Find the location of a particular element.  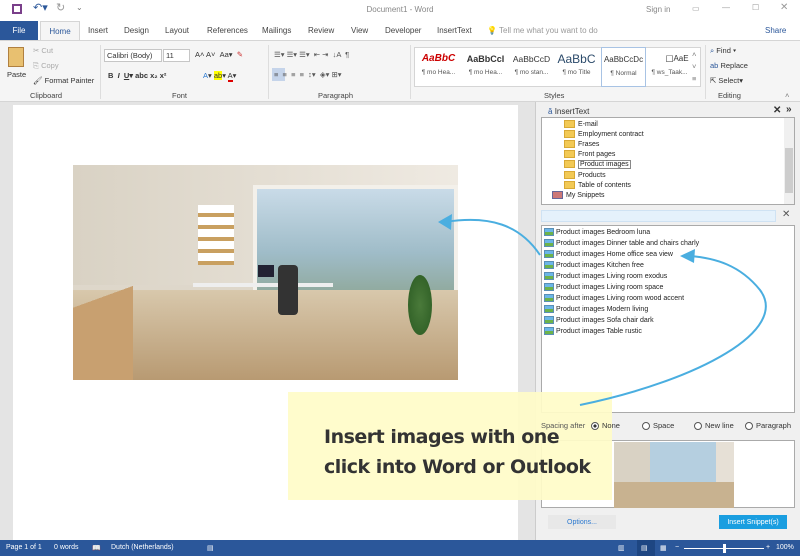

search-input is located at coordinates (658, 216).